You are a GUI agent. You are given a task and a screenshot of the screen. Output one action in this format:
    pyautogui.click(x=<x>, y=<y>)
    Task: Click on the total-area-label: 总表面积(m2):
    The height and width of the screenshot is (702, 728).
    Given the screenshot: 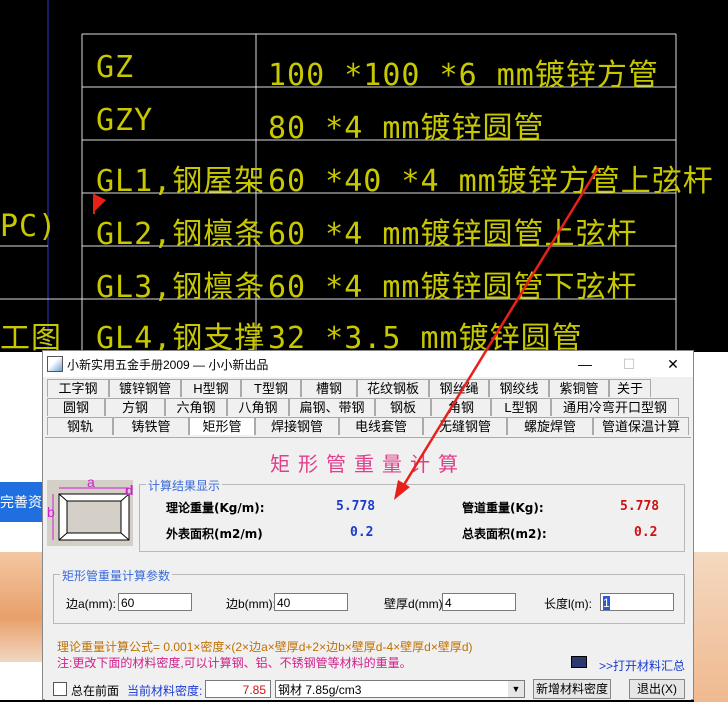 What is the action you would take?
    pyautogui.click(x=504, y=534)
    